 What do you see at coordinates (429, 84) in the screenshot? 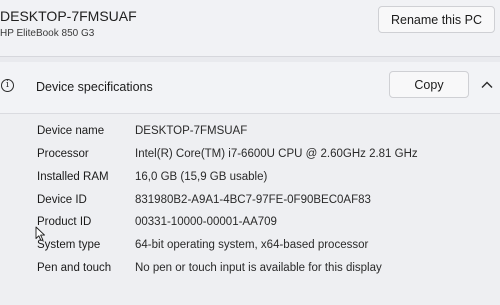
I see `copy-button: Copy` at bounding box center [429, 84].